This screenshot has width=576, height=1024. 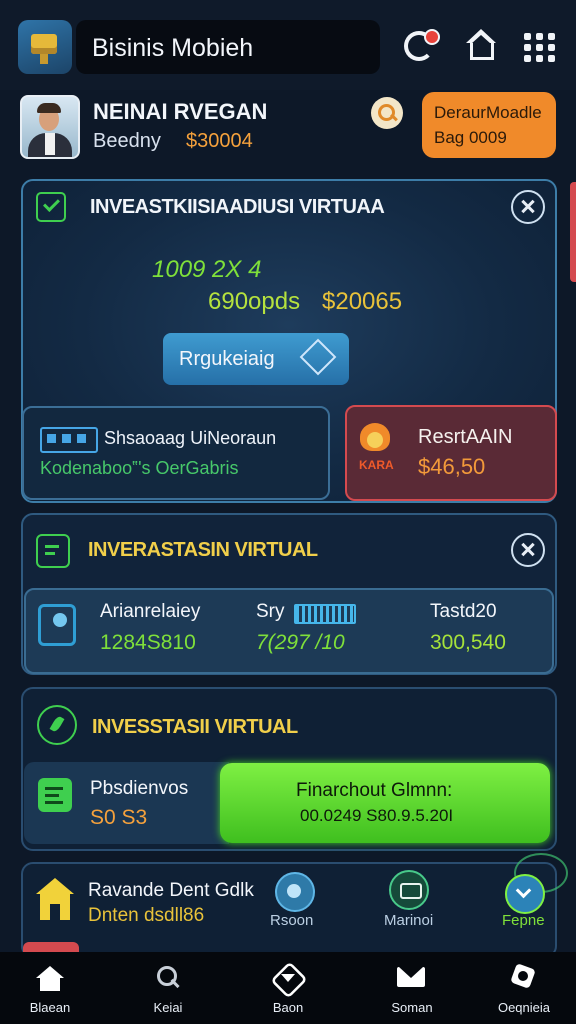 I want to click on nav-search-label: Keiai, so click(x=168, y=1007).